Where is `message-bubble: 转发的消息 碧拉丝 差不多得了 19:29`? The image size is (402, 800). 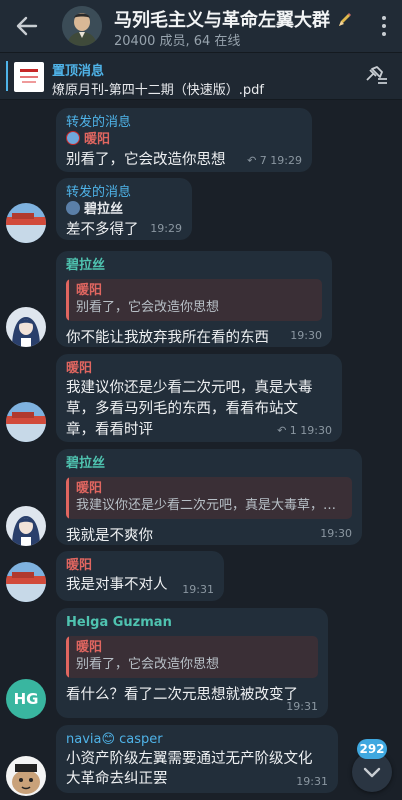
message-bubble: 转发的消息 碧拉丝 差不多得了 19:29 is located at coordinates (124, 209).